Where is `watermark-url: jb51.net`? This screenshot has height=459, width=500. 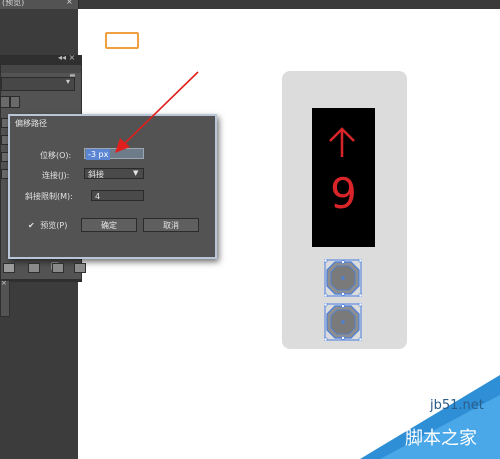 watermark-url: jb51.net is located at coordinates (457, 405).